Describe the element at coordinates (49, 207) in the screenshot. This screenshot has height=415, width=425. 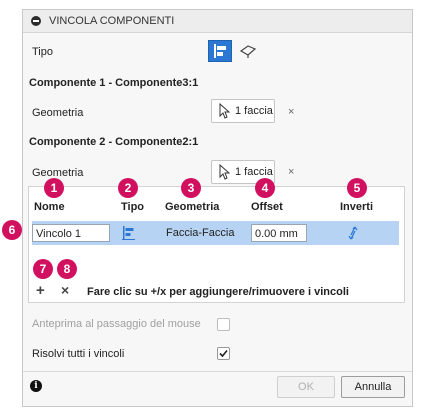
I see `column-header-nome: Nome` at that location.